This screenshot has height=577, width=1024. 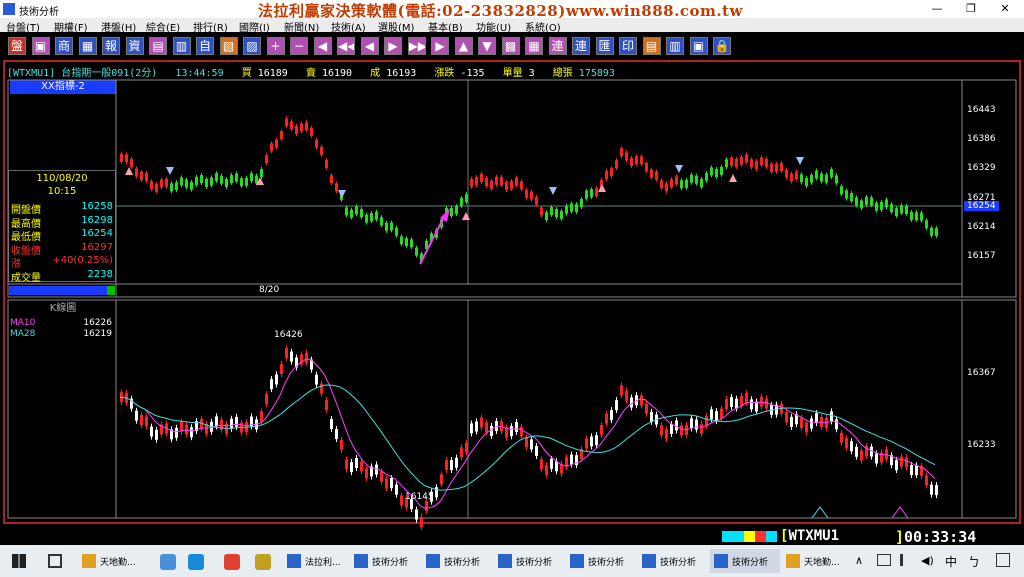 What do you see at coordinates (651, 46) in the screenshot?
I see `toolbar-button-27: ▤` at bounding box center [651, 46].